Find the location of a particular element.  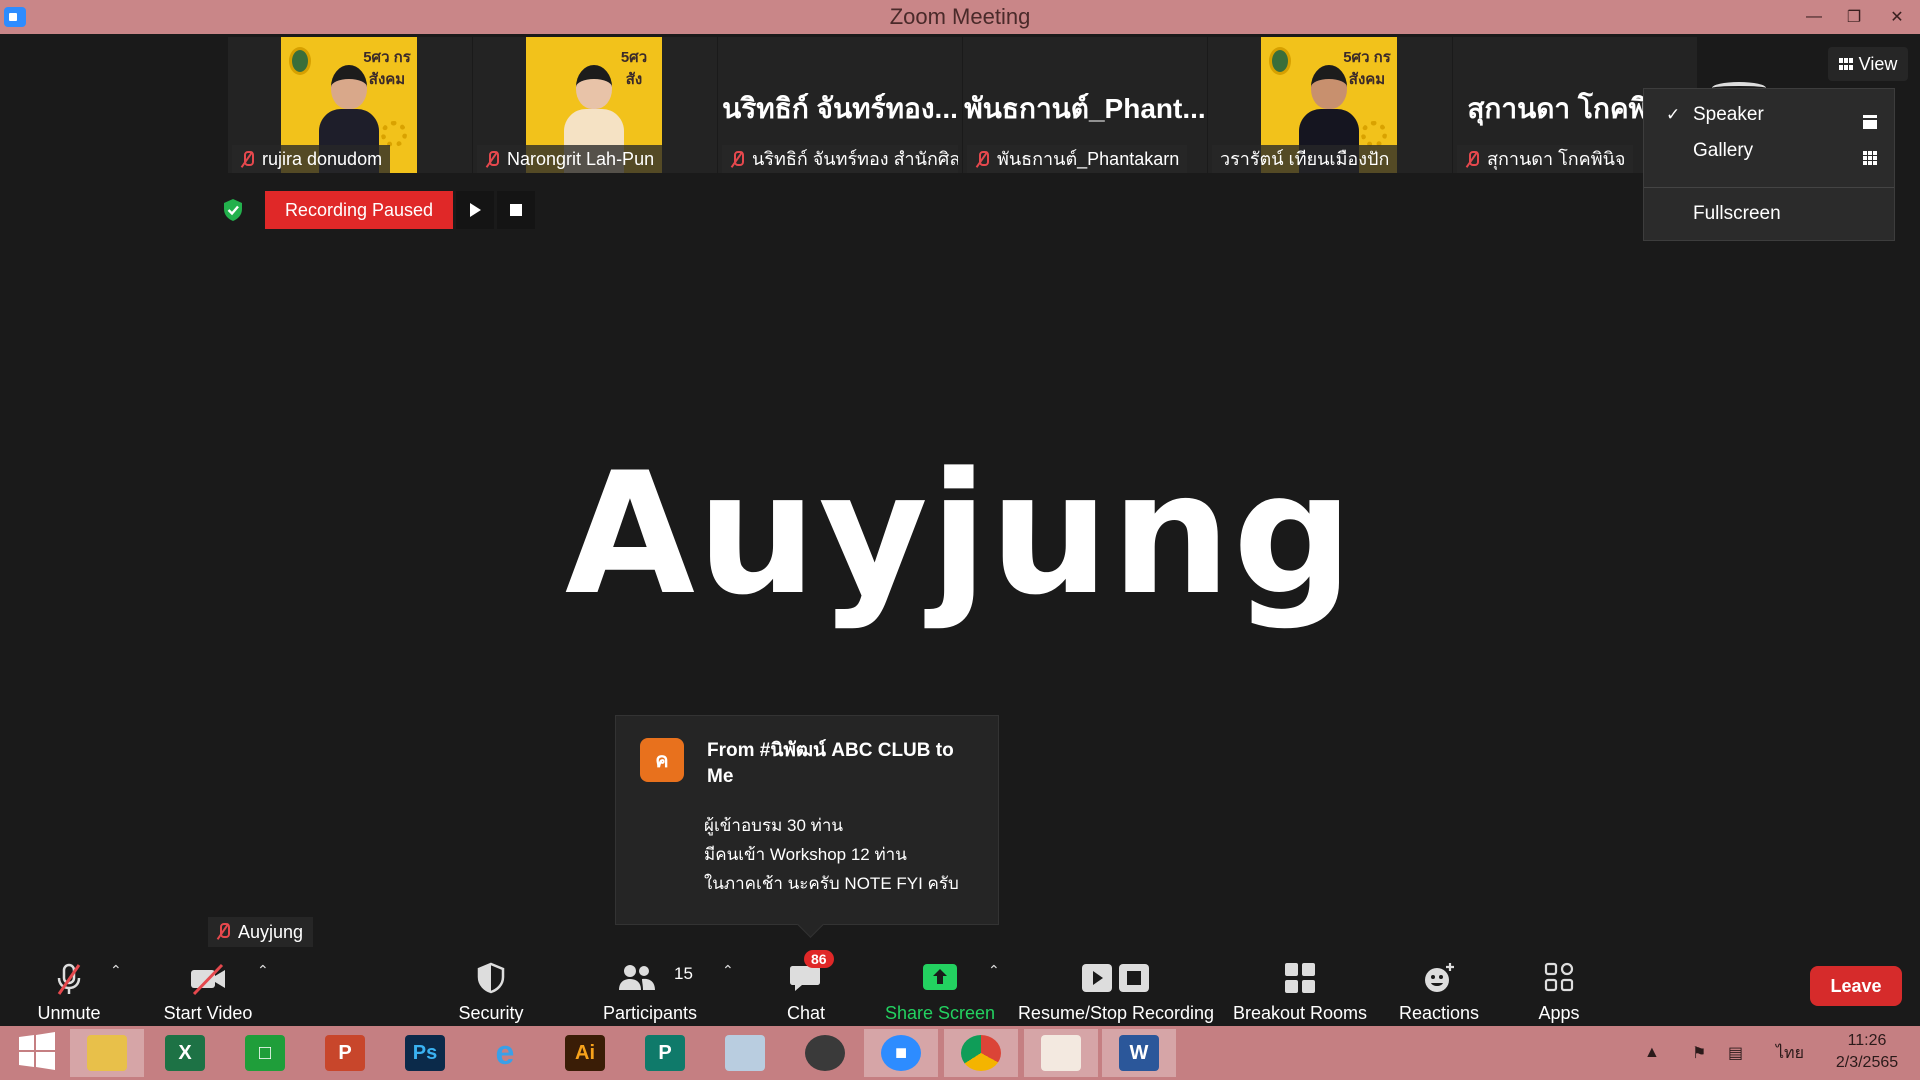

participant-tile: 5ศว สัง Narongrit Lah-Pun is located at coordinates (595, 105).